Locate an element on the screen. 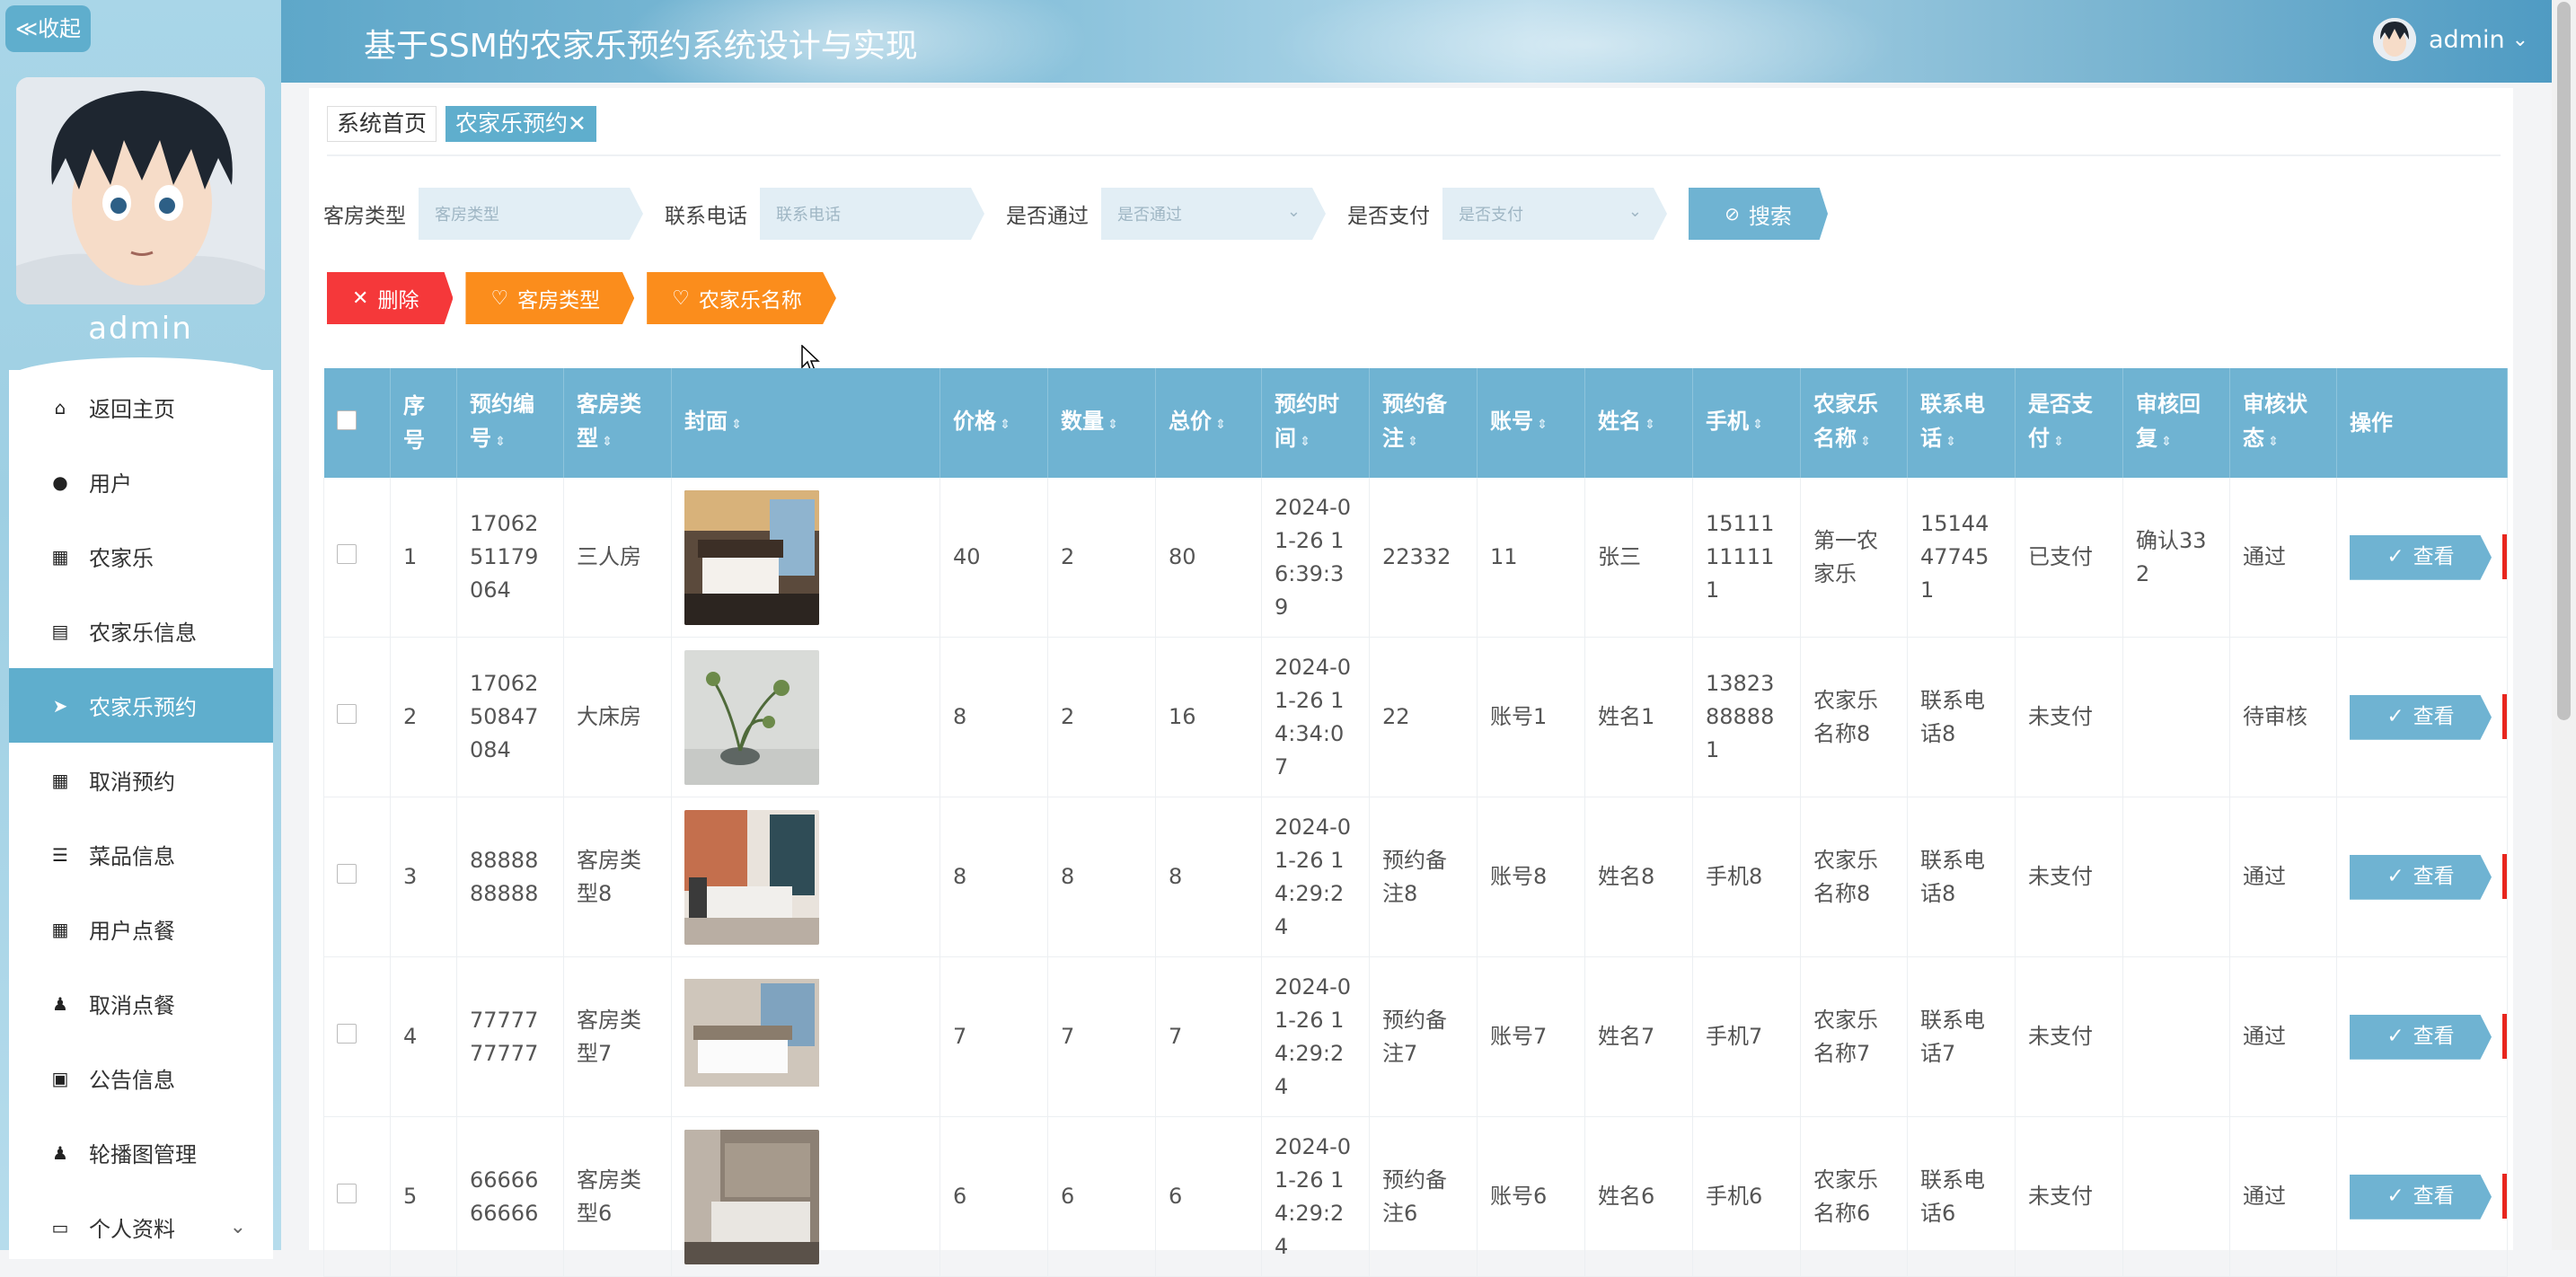  tab-home: 系统首页 is located at coordinates (382, 124).